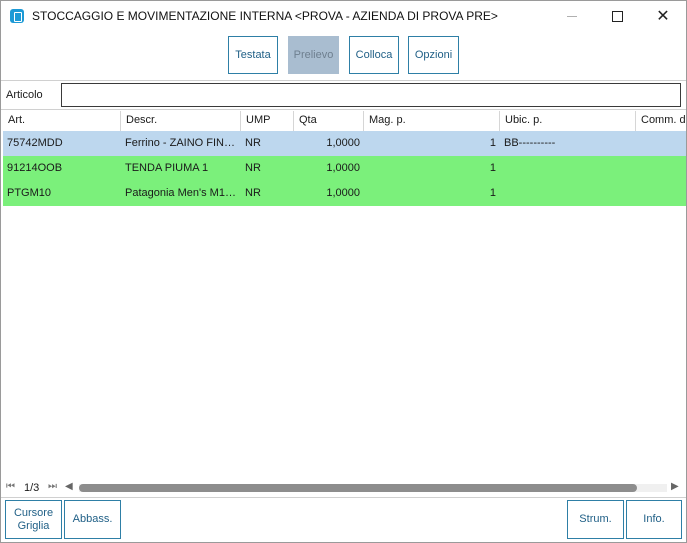  Describe the element at coordinates (69, 486) in the screenshot. I see `scroll-left-icon: ◀` at that location.